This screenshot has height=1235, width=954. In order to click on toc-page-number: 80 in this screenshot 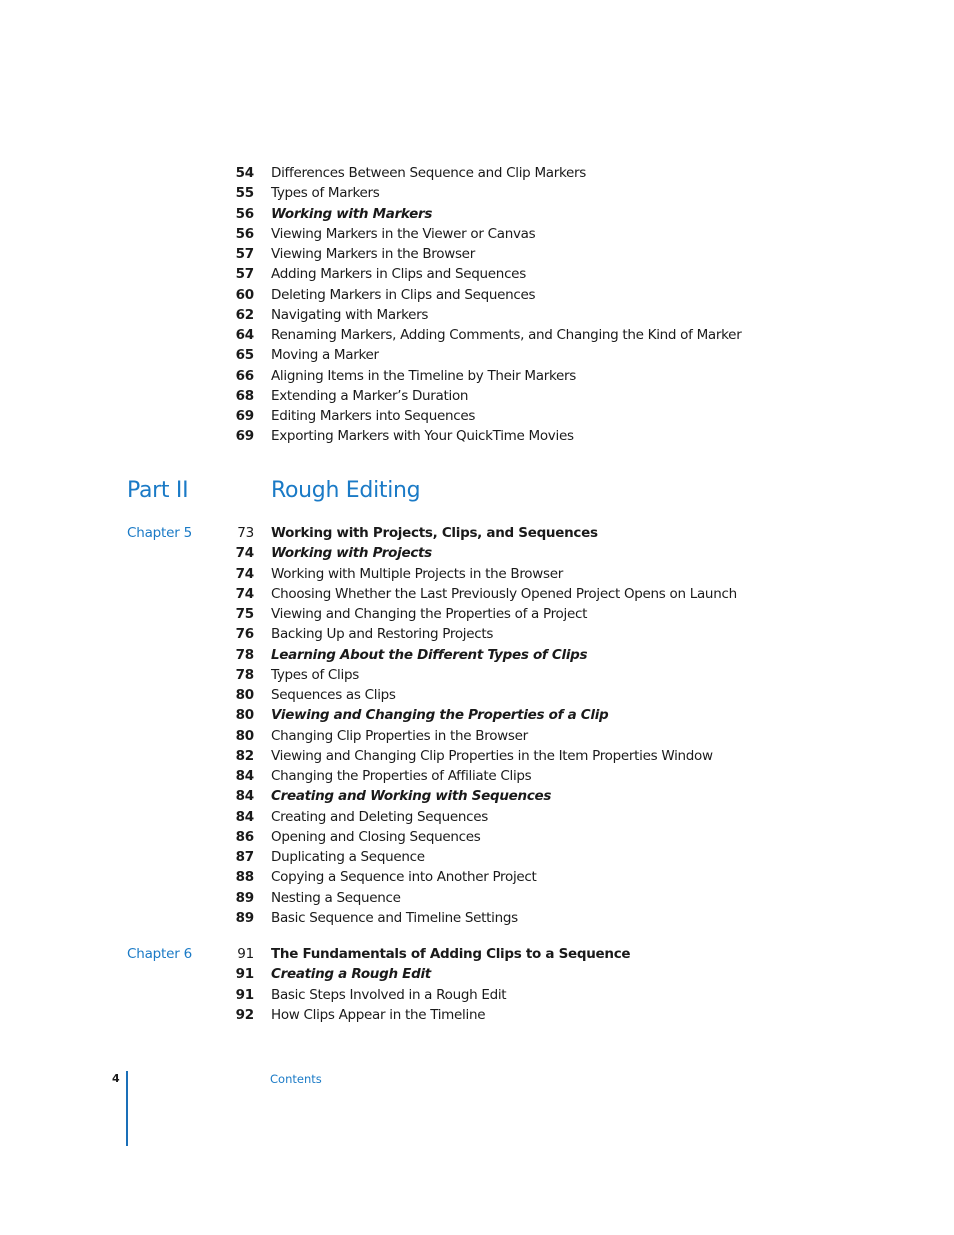, I will do `click(245, 735)`.